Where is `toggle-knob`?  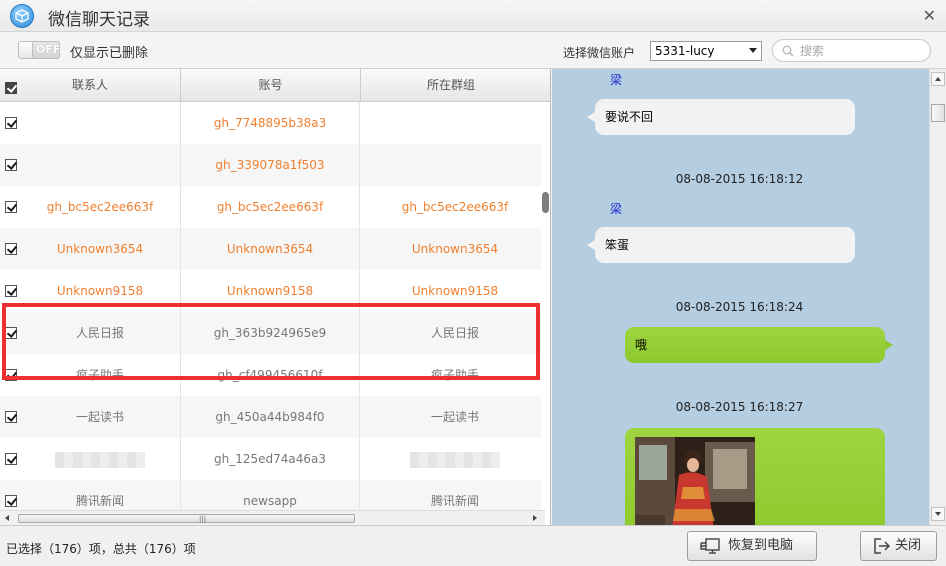
toggle-knob is located at coordinates (26, 50).